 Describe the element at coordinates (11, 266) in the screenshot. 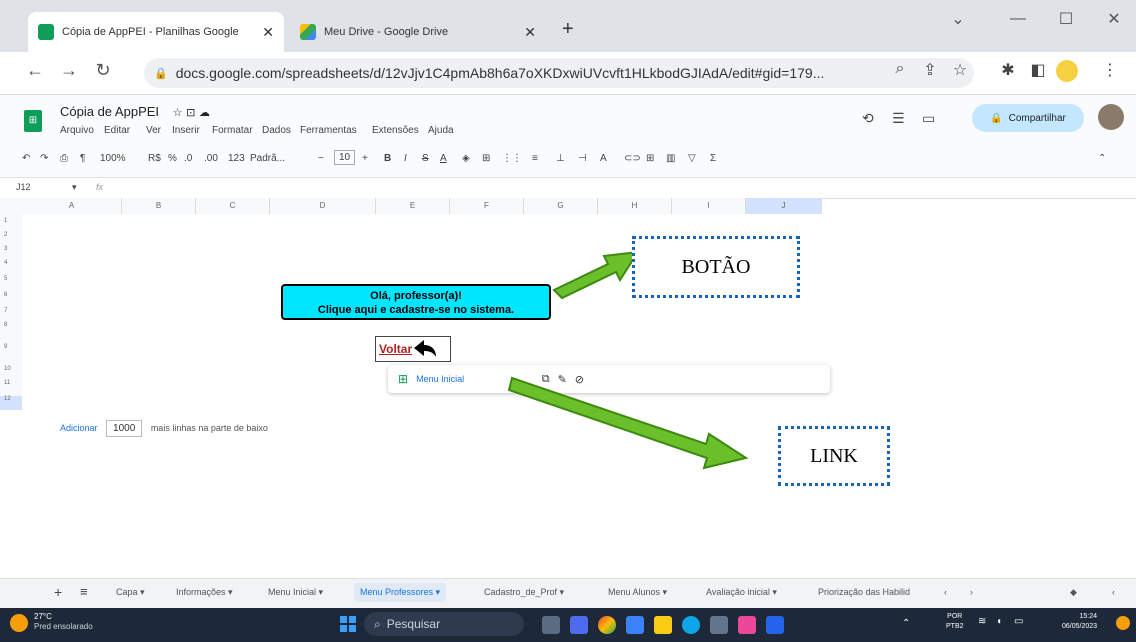

I see `row-header: 4` at that location.